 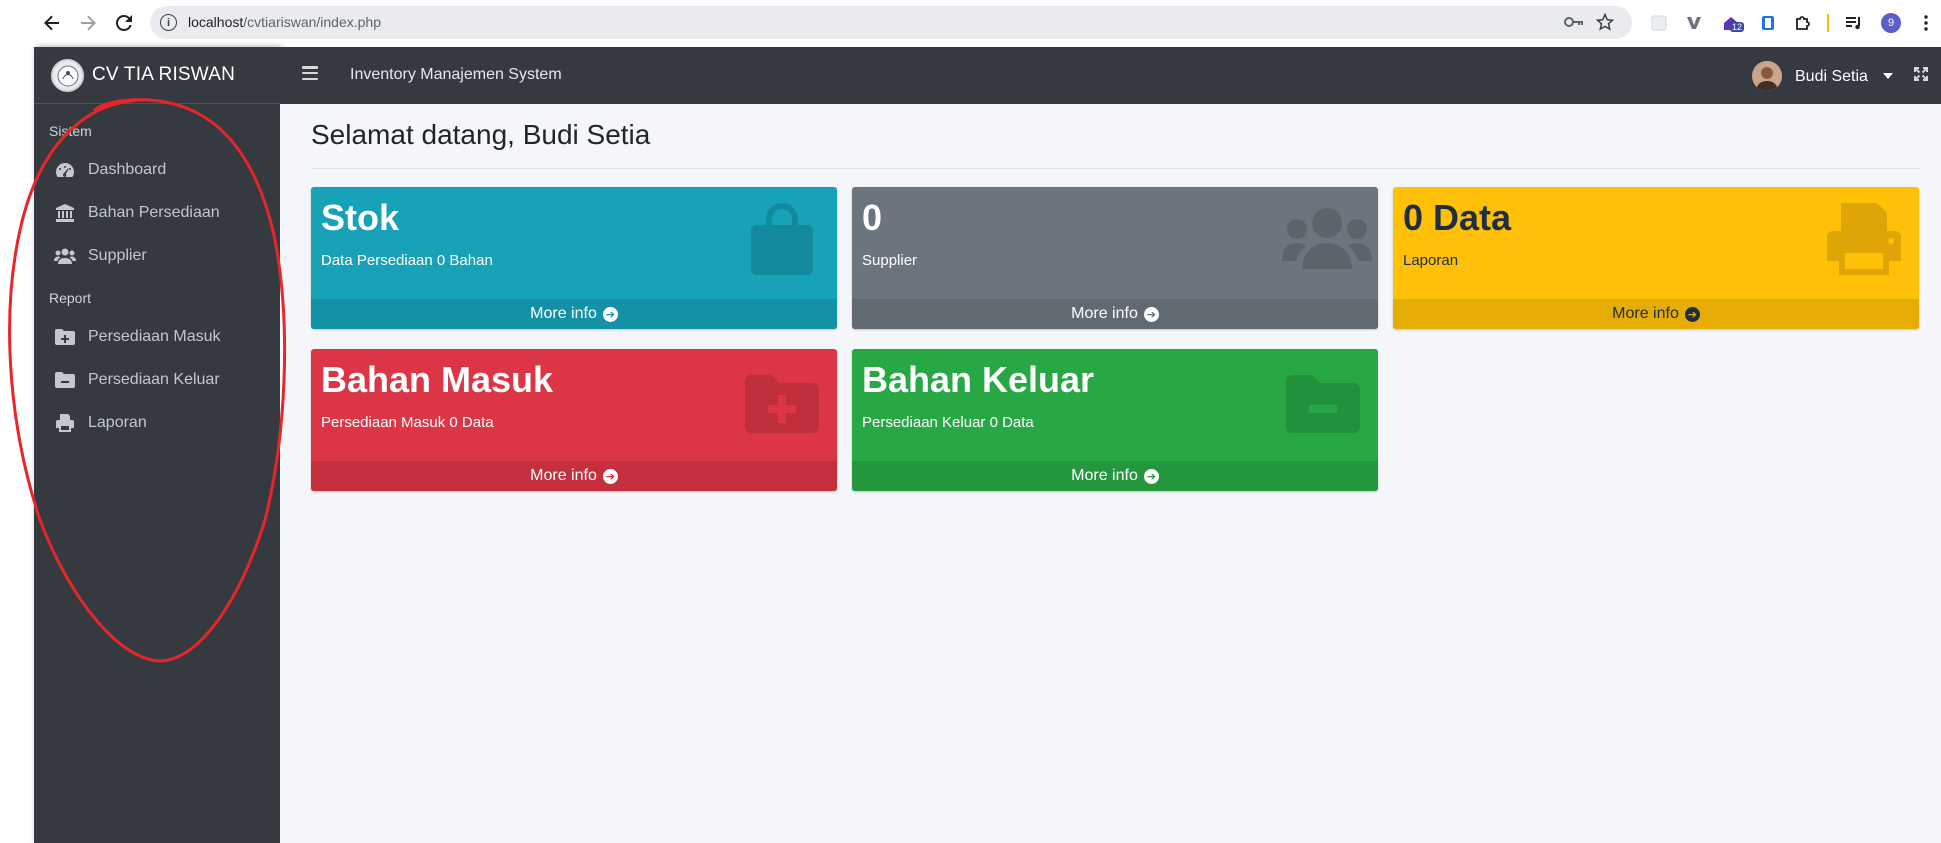 What do you see at coordinates (437, 379) in the screenshot?
I see `box-value: Bahan Masuk` at bounding box center [437, 379].